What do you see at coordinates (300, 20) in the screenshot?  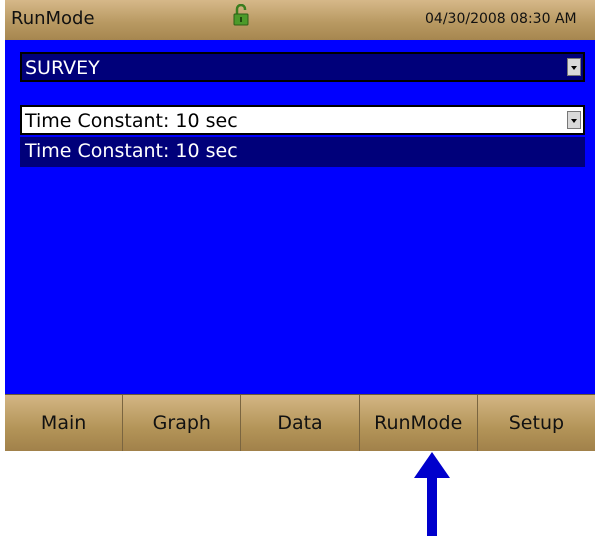 I see `title-bar: RunMode 04/30/2008 08:30 AM` at bounding box center [300, 20].